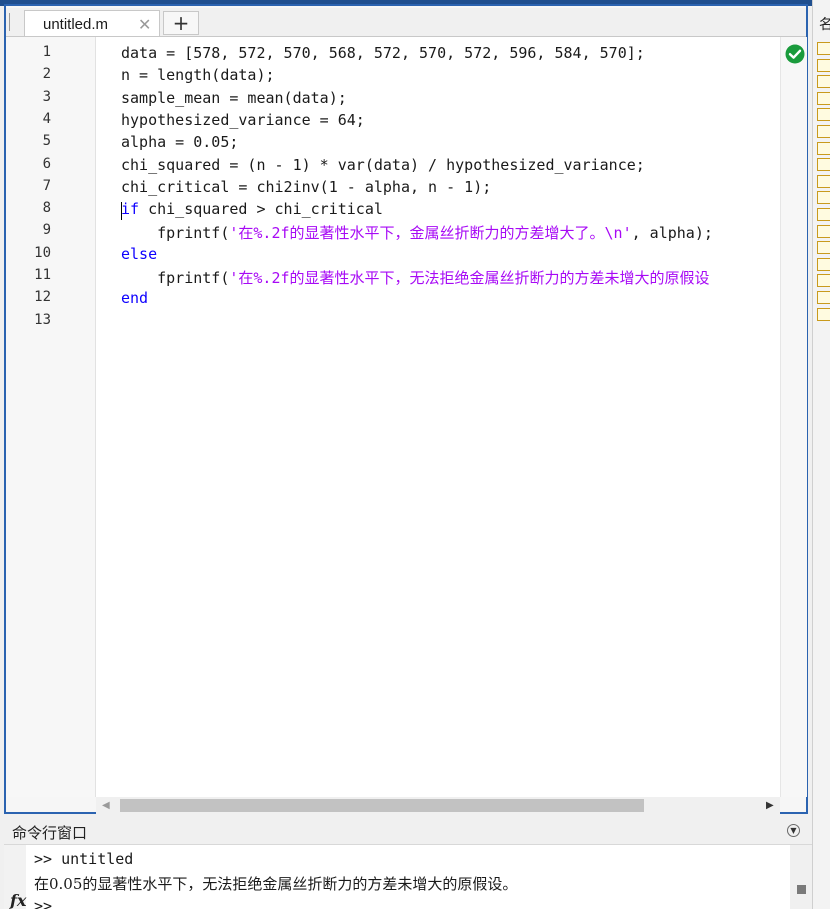 This screenshot has width=830, height=909. What do you see at coordinates (181, 23) in the screenshot?
I see `new-tab-button: +` at bounding box center [181, 23].